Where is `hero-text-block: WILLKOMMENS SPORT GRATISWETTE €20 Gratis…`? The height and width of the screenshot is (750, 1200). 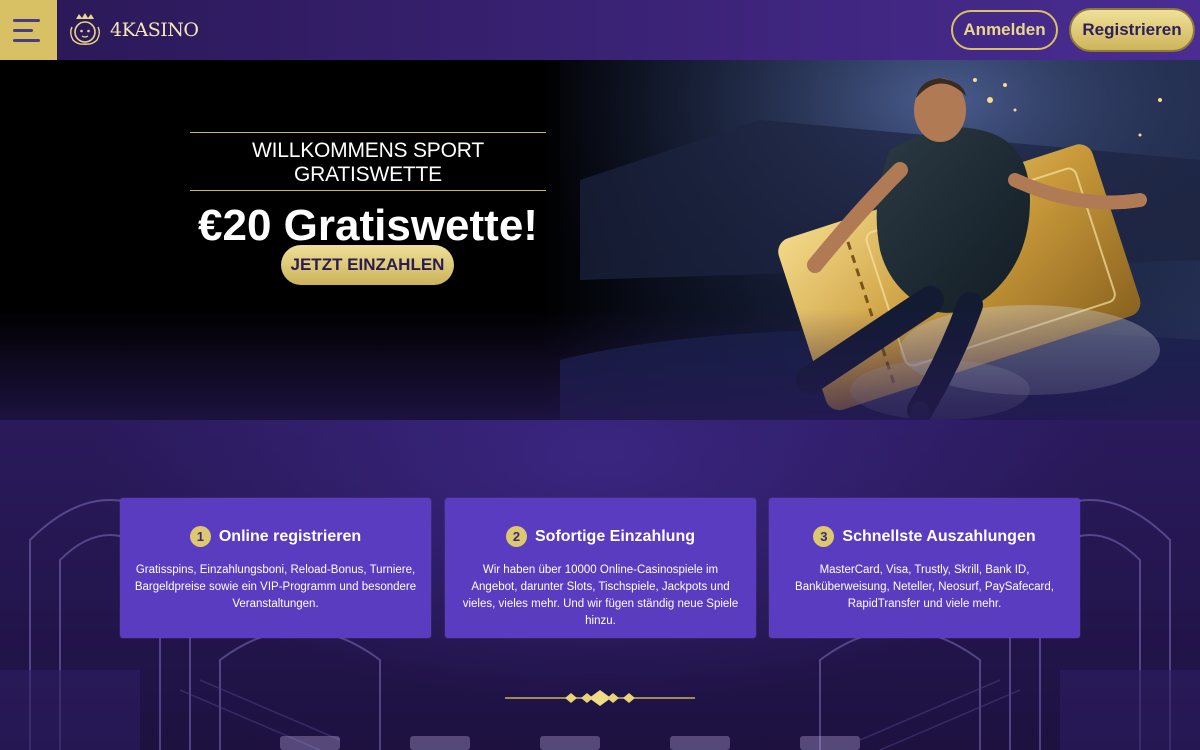 hero-text-block: WILLKOMMENS SPORT GRATISWETTE €20 Gratis… is located at coordinates (368, 191).